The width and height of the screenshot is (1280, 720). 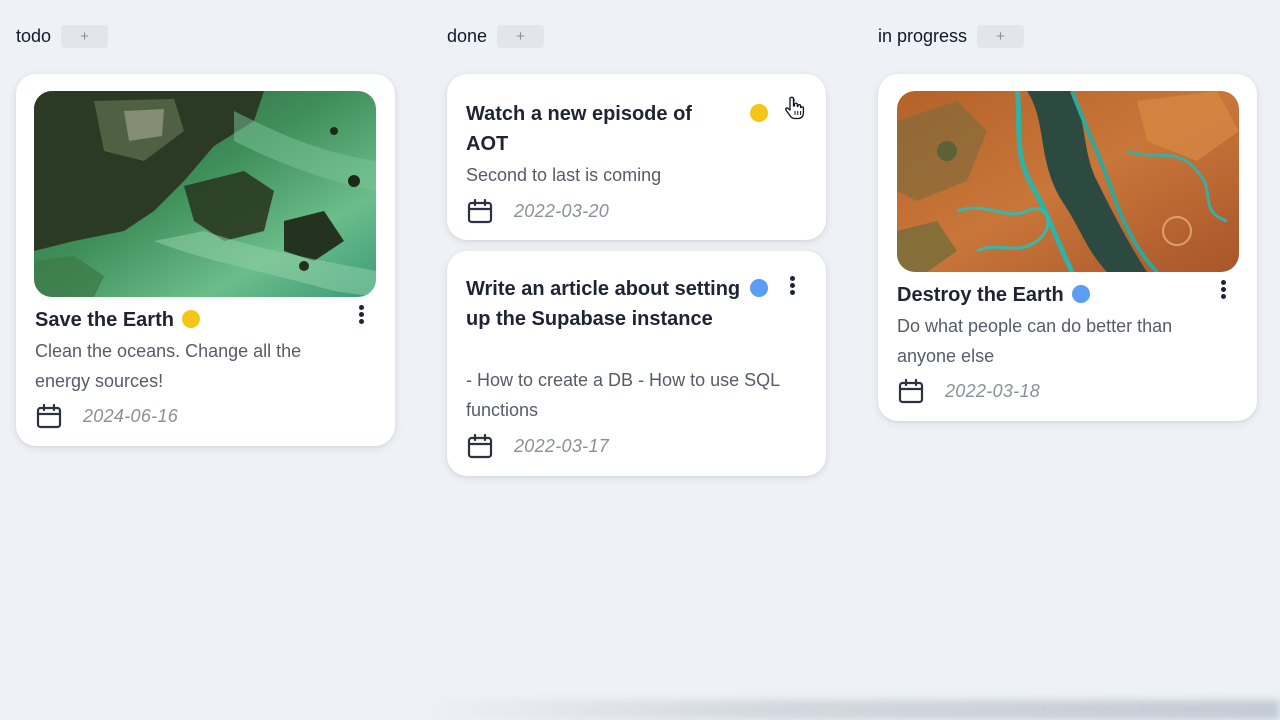 What do you see at coordinates (579, 129) in the screenshot?
I see `card-title: Watch a new episode of AOT` at bounding box center [579, 129].